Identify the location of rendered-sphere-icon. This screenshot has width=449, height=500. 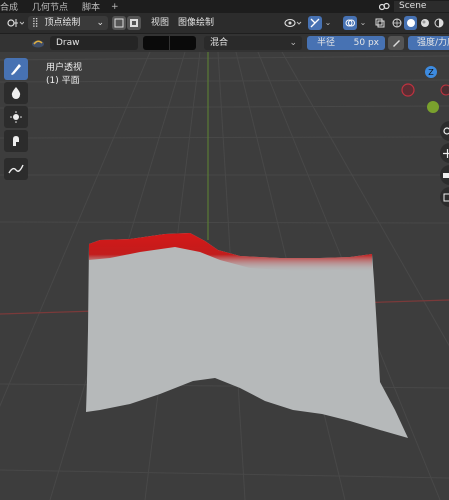
(438, 23).